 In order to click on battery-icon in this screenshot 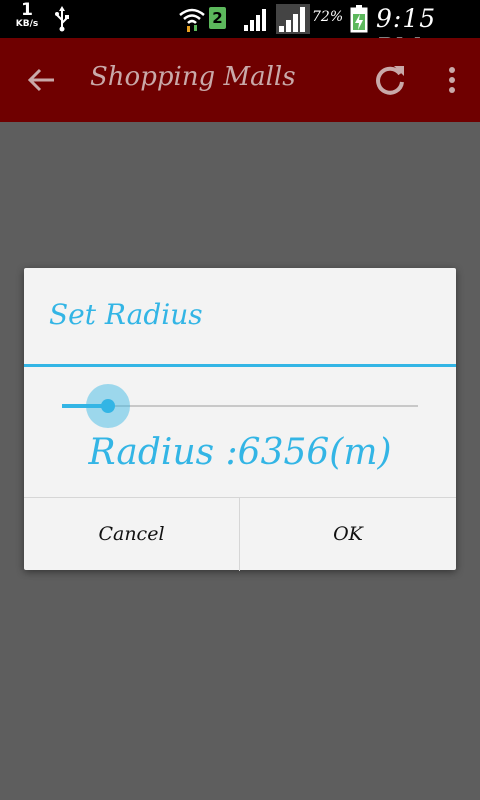, I will do `click(359, 21)`.